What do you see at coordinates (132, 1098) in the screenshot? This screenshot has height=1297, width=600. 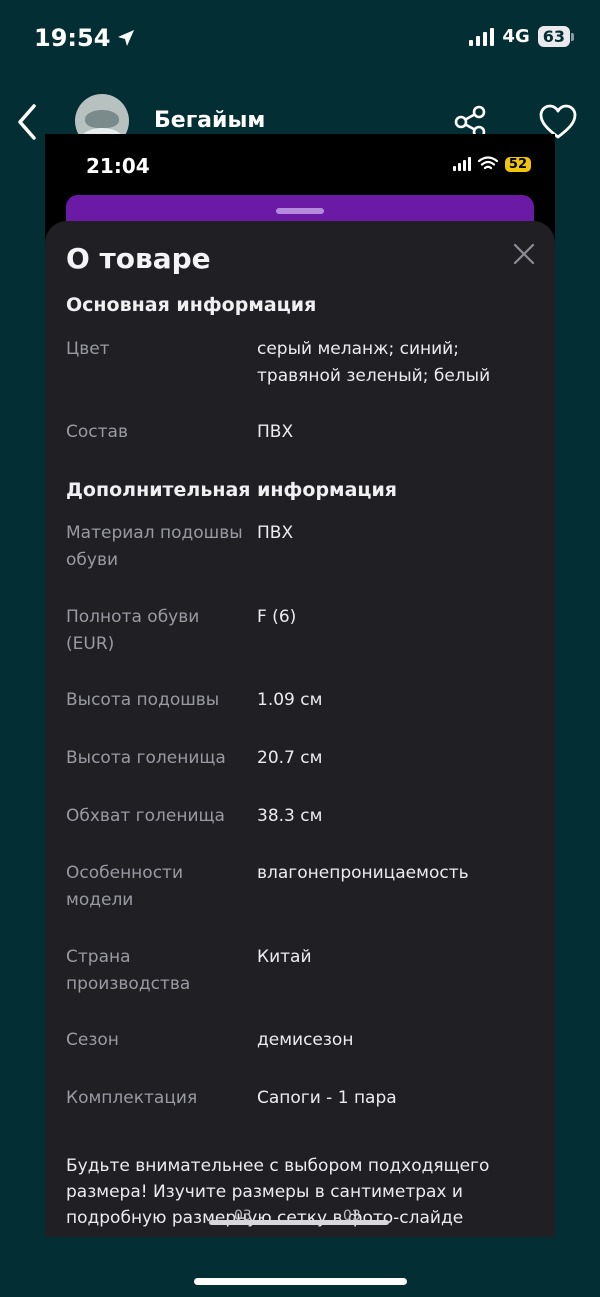 I see `spec-label: Комплектация` at bounding box center [132, 1098].